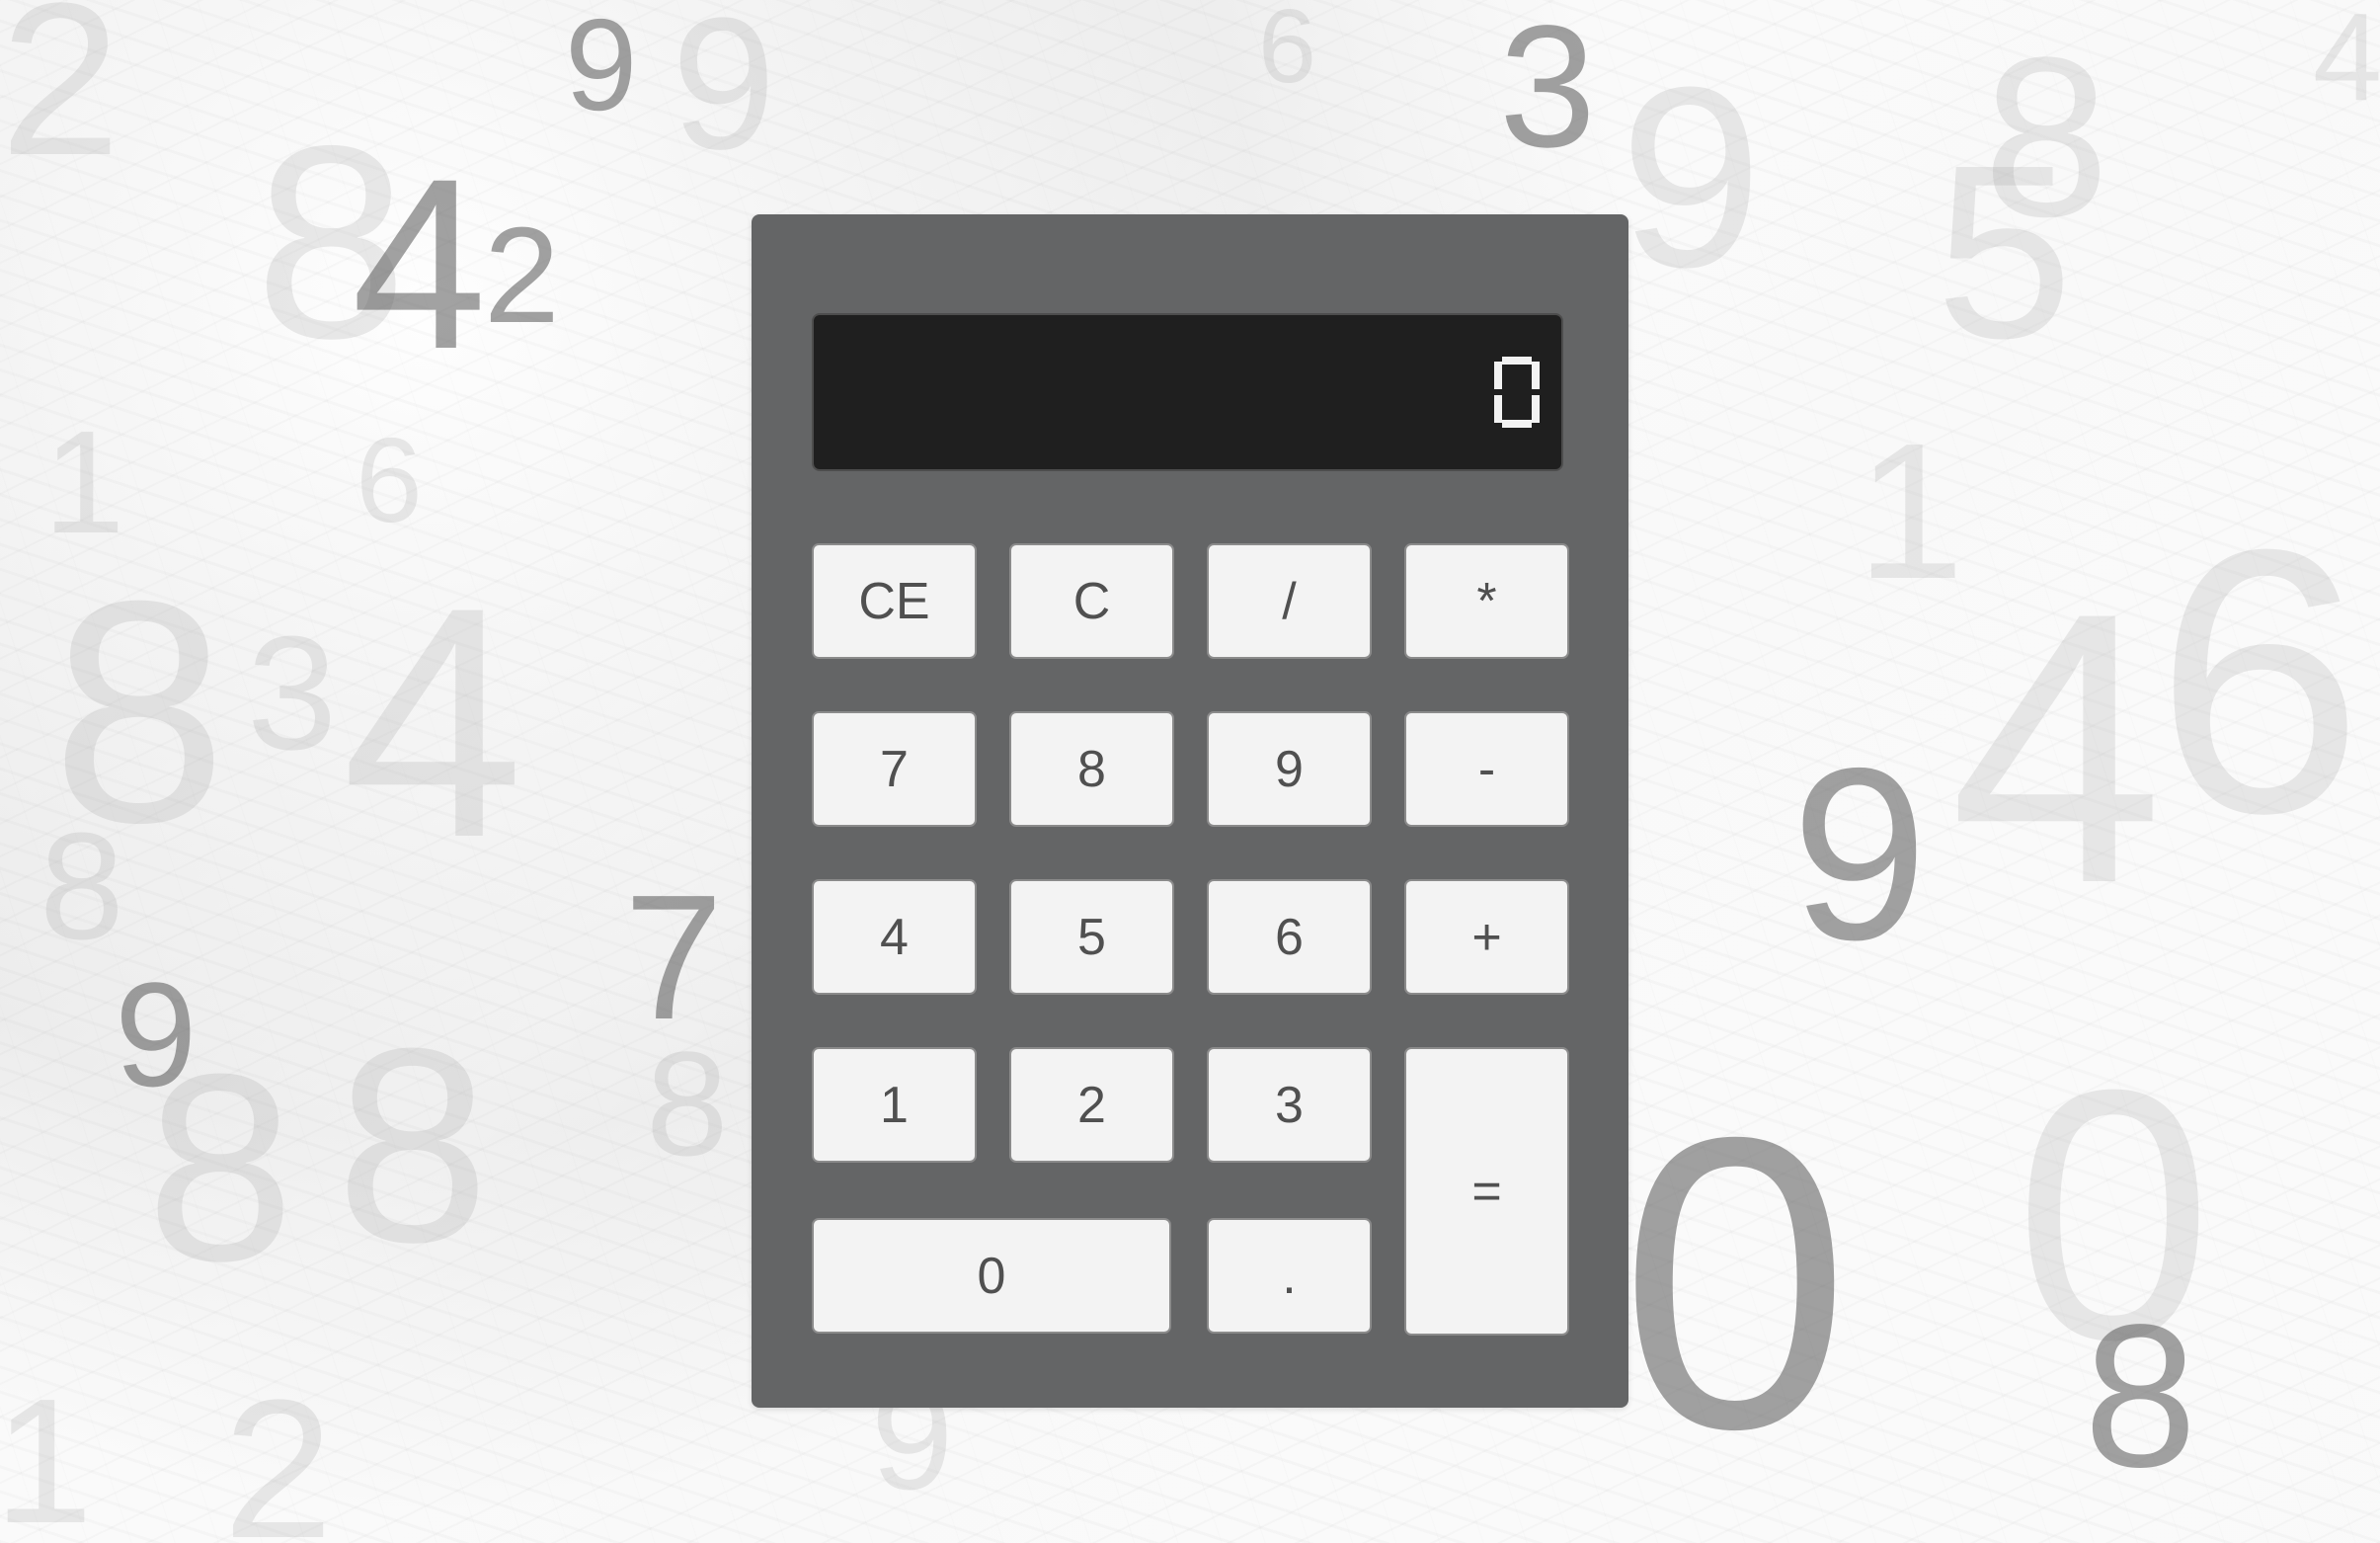 This screenshot has width=2380, height=1543. What do you see at coordinates (1289, 1105) in the screenshot?
I see `digit-3-button: 3` at bounding box center [1289, 1105].